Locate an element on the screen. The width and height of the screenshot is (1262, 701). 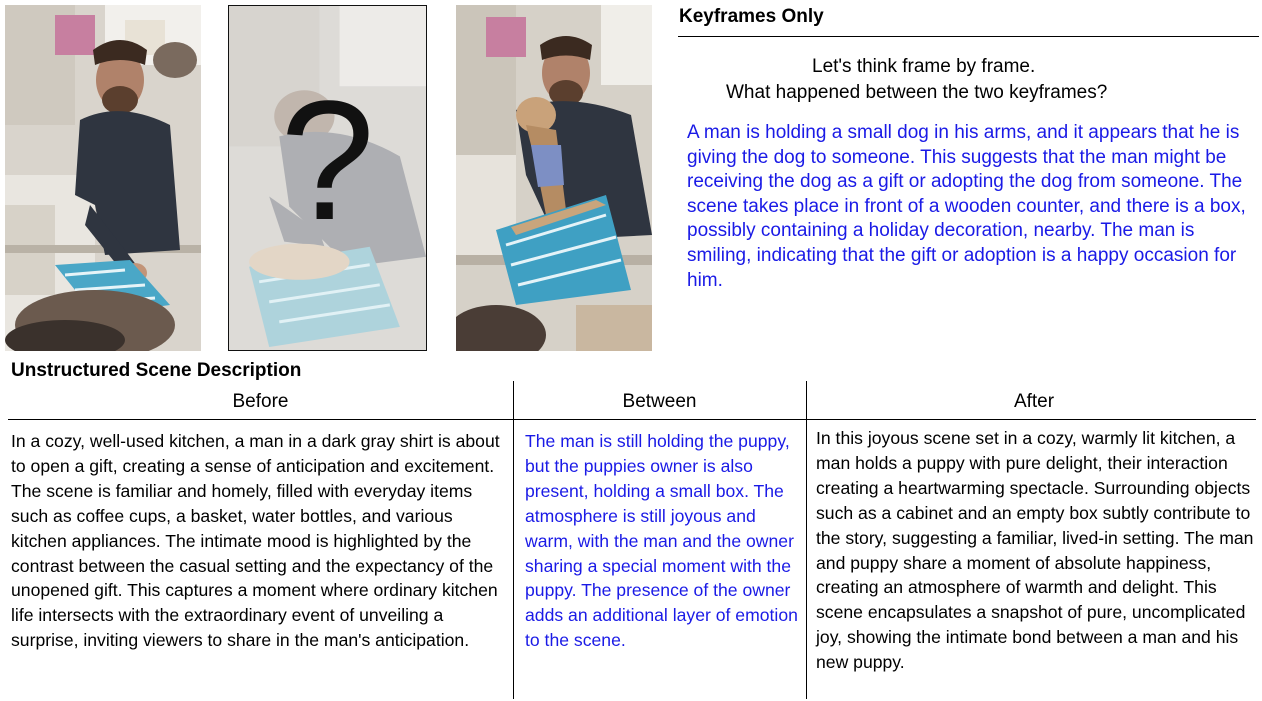
kitchen-scene-before is located at coordinates (103, 178).